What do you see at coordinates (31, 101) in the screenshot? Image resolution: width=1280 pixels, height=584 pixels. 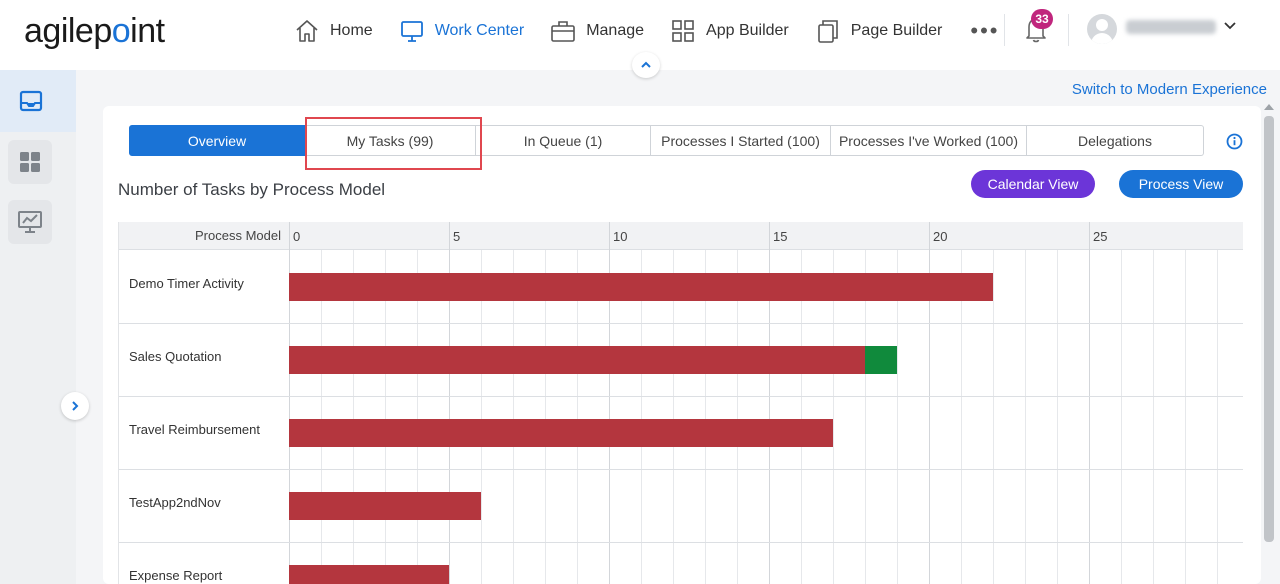 I see `inbox-icon` at bounding box center [31, 101].